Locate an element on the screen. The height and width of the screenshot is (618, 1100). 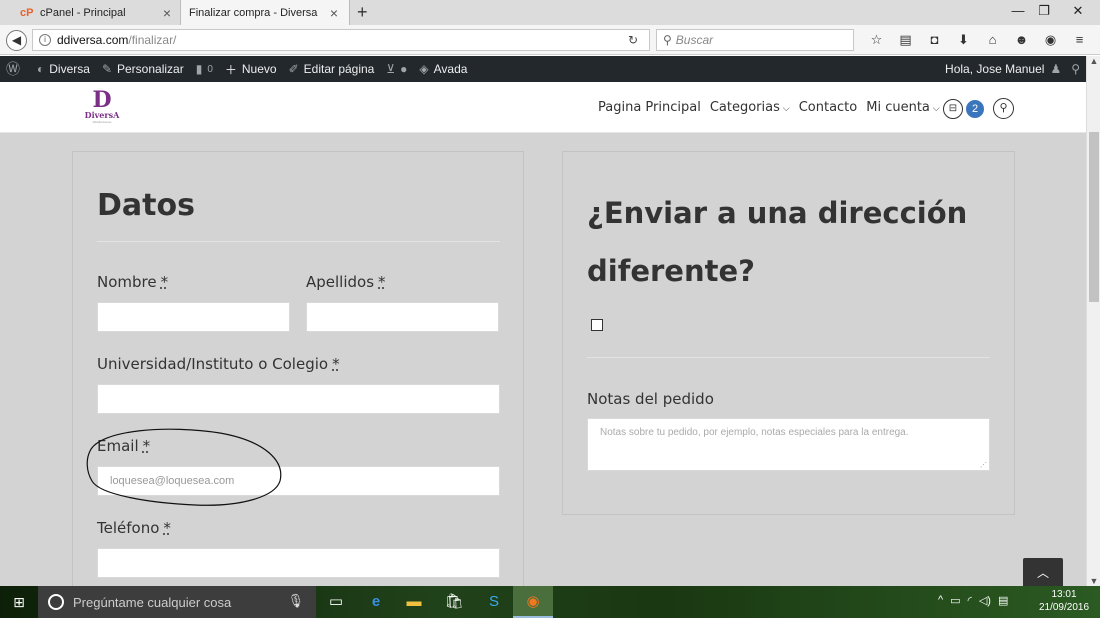
resize-grip-icon: ⋰ is located at coordinates (983, 465).